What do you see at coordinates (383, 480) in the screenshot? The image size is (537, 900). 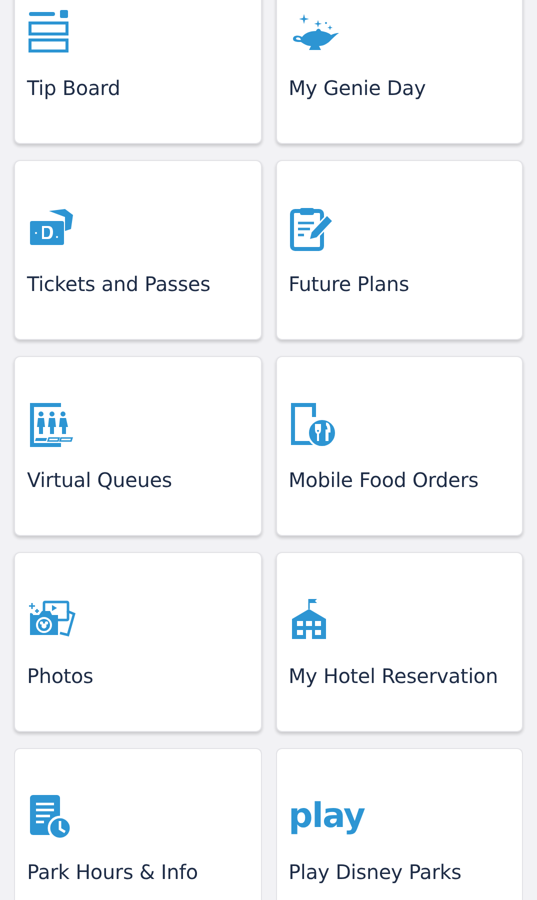 I see `tile-label: Mobile Food Orders` at bounding box center [383, 480].